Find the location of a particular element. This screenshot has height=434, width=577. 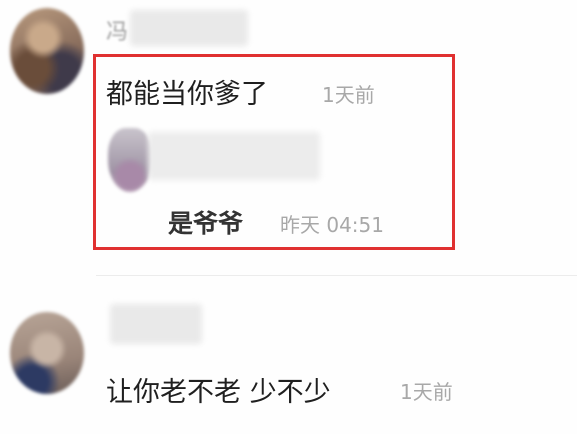

comment-time: 1天前 is located at coordinates (426, 392).